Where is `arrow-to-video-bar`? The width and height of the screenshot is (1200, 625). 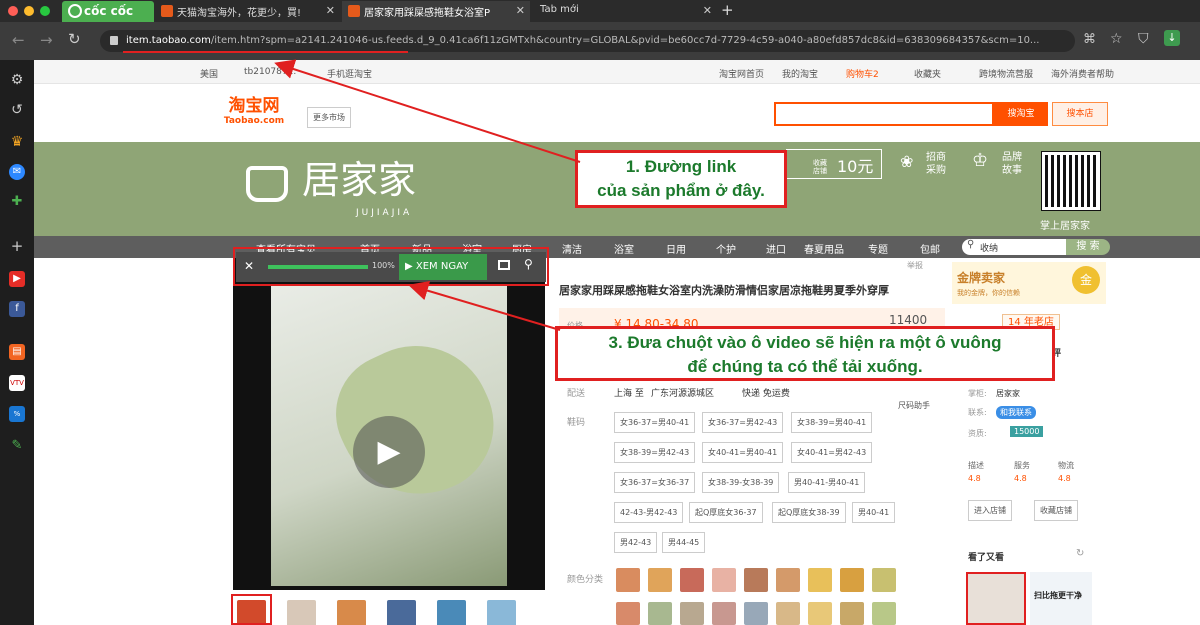
arrow-to-video-bar is located at coordinates (484, 305).